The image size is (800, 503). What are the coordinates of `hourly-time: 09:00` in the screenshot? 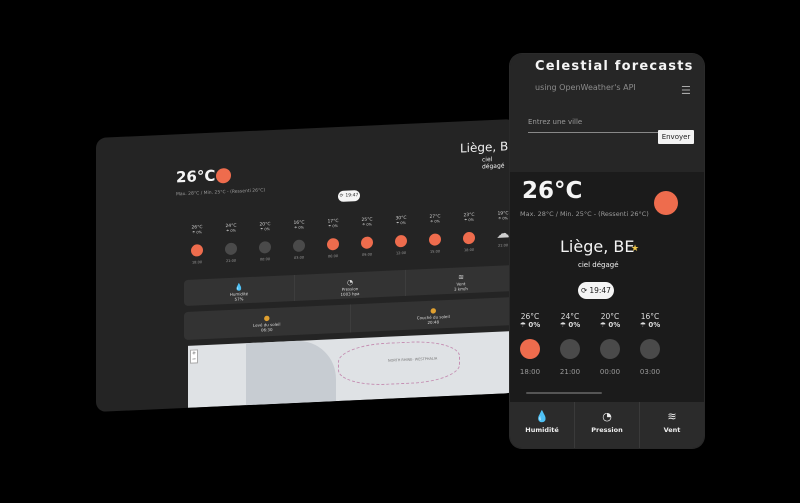 It's located at (367, 254).